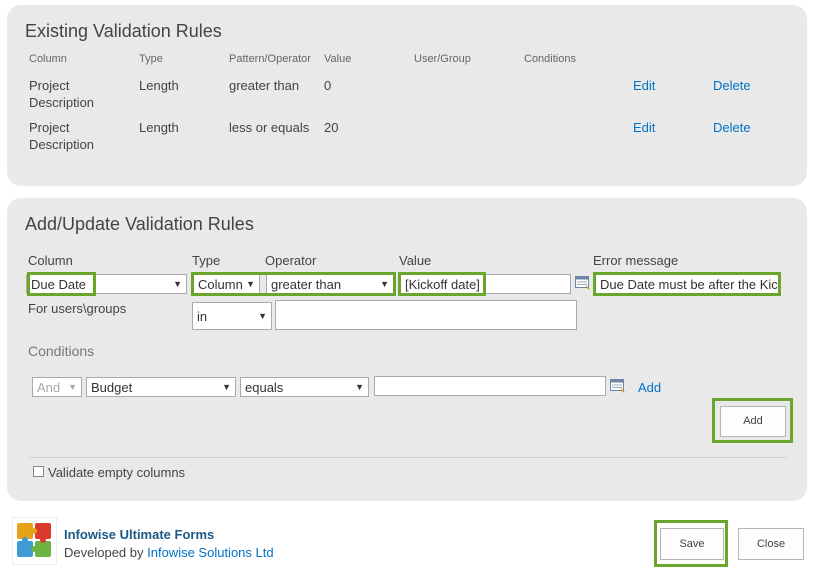 Image resolution: width=816 pixels, height=572 pixels. What do you see at coordinates (328, 85) in the screenshot?
I see `table-row-value: 0` at bounding box center [328, 85].